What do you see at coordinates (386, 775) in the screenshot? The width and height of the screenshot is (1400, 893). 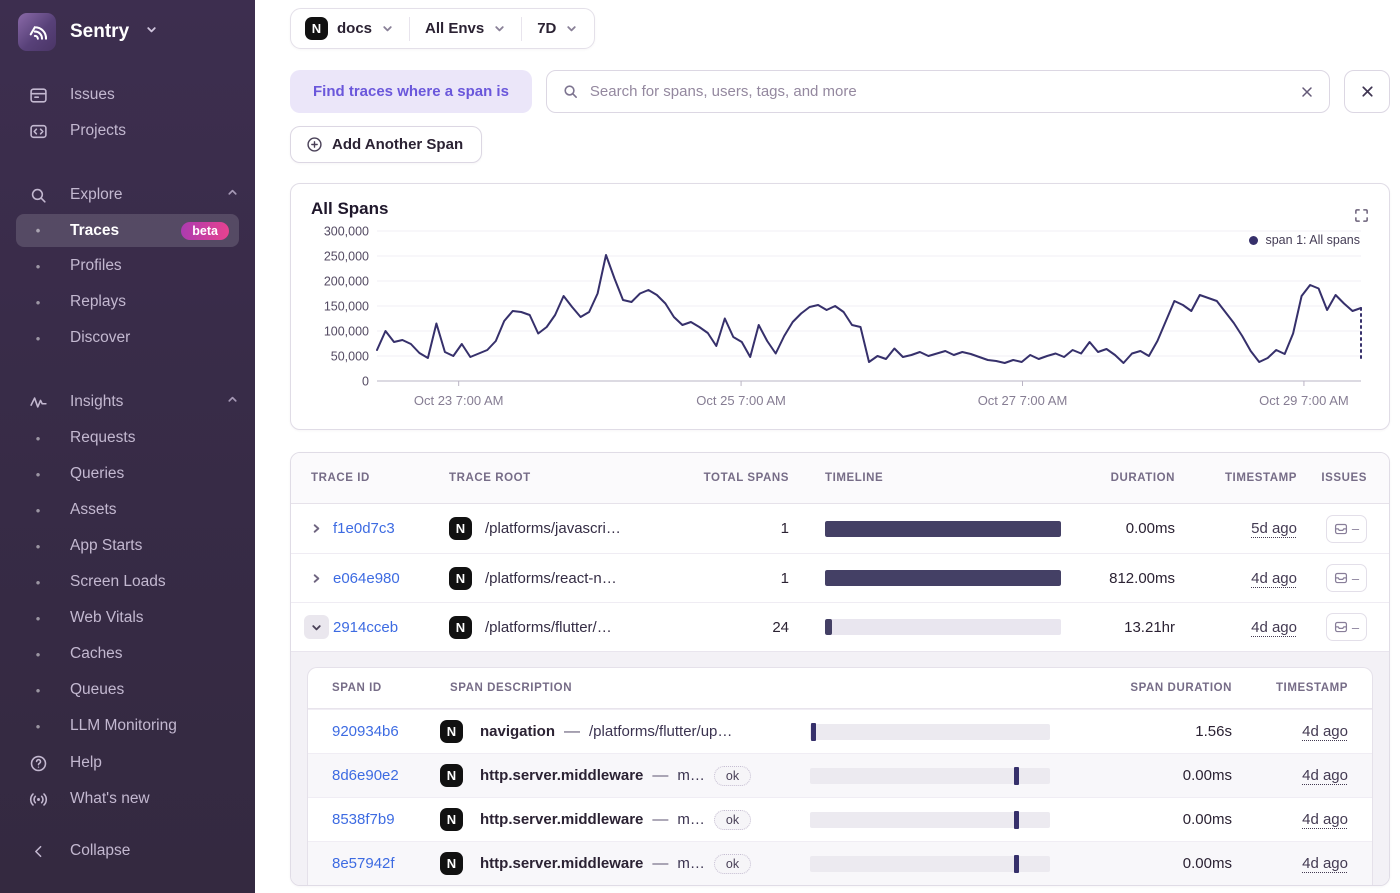 I see `span-id-link: 8d6e90e2` at bounding box center [386, 775].